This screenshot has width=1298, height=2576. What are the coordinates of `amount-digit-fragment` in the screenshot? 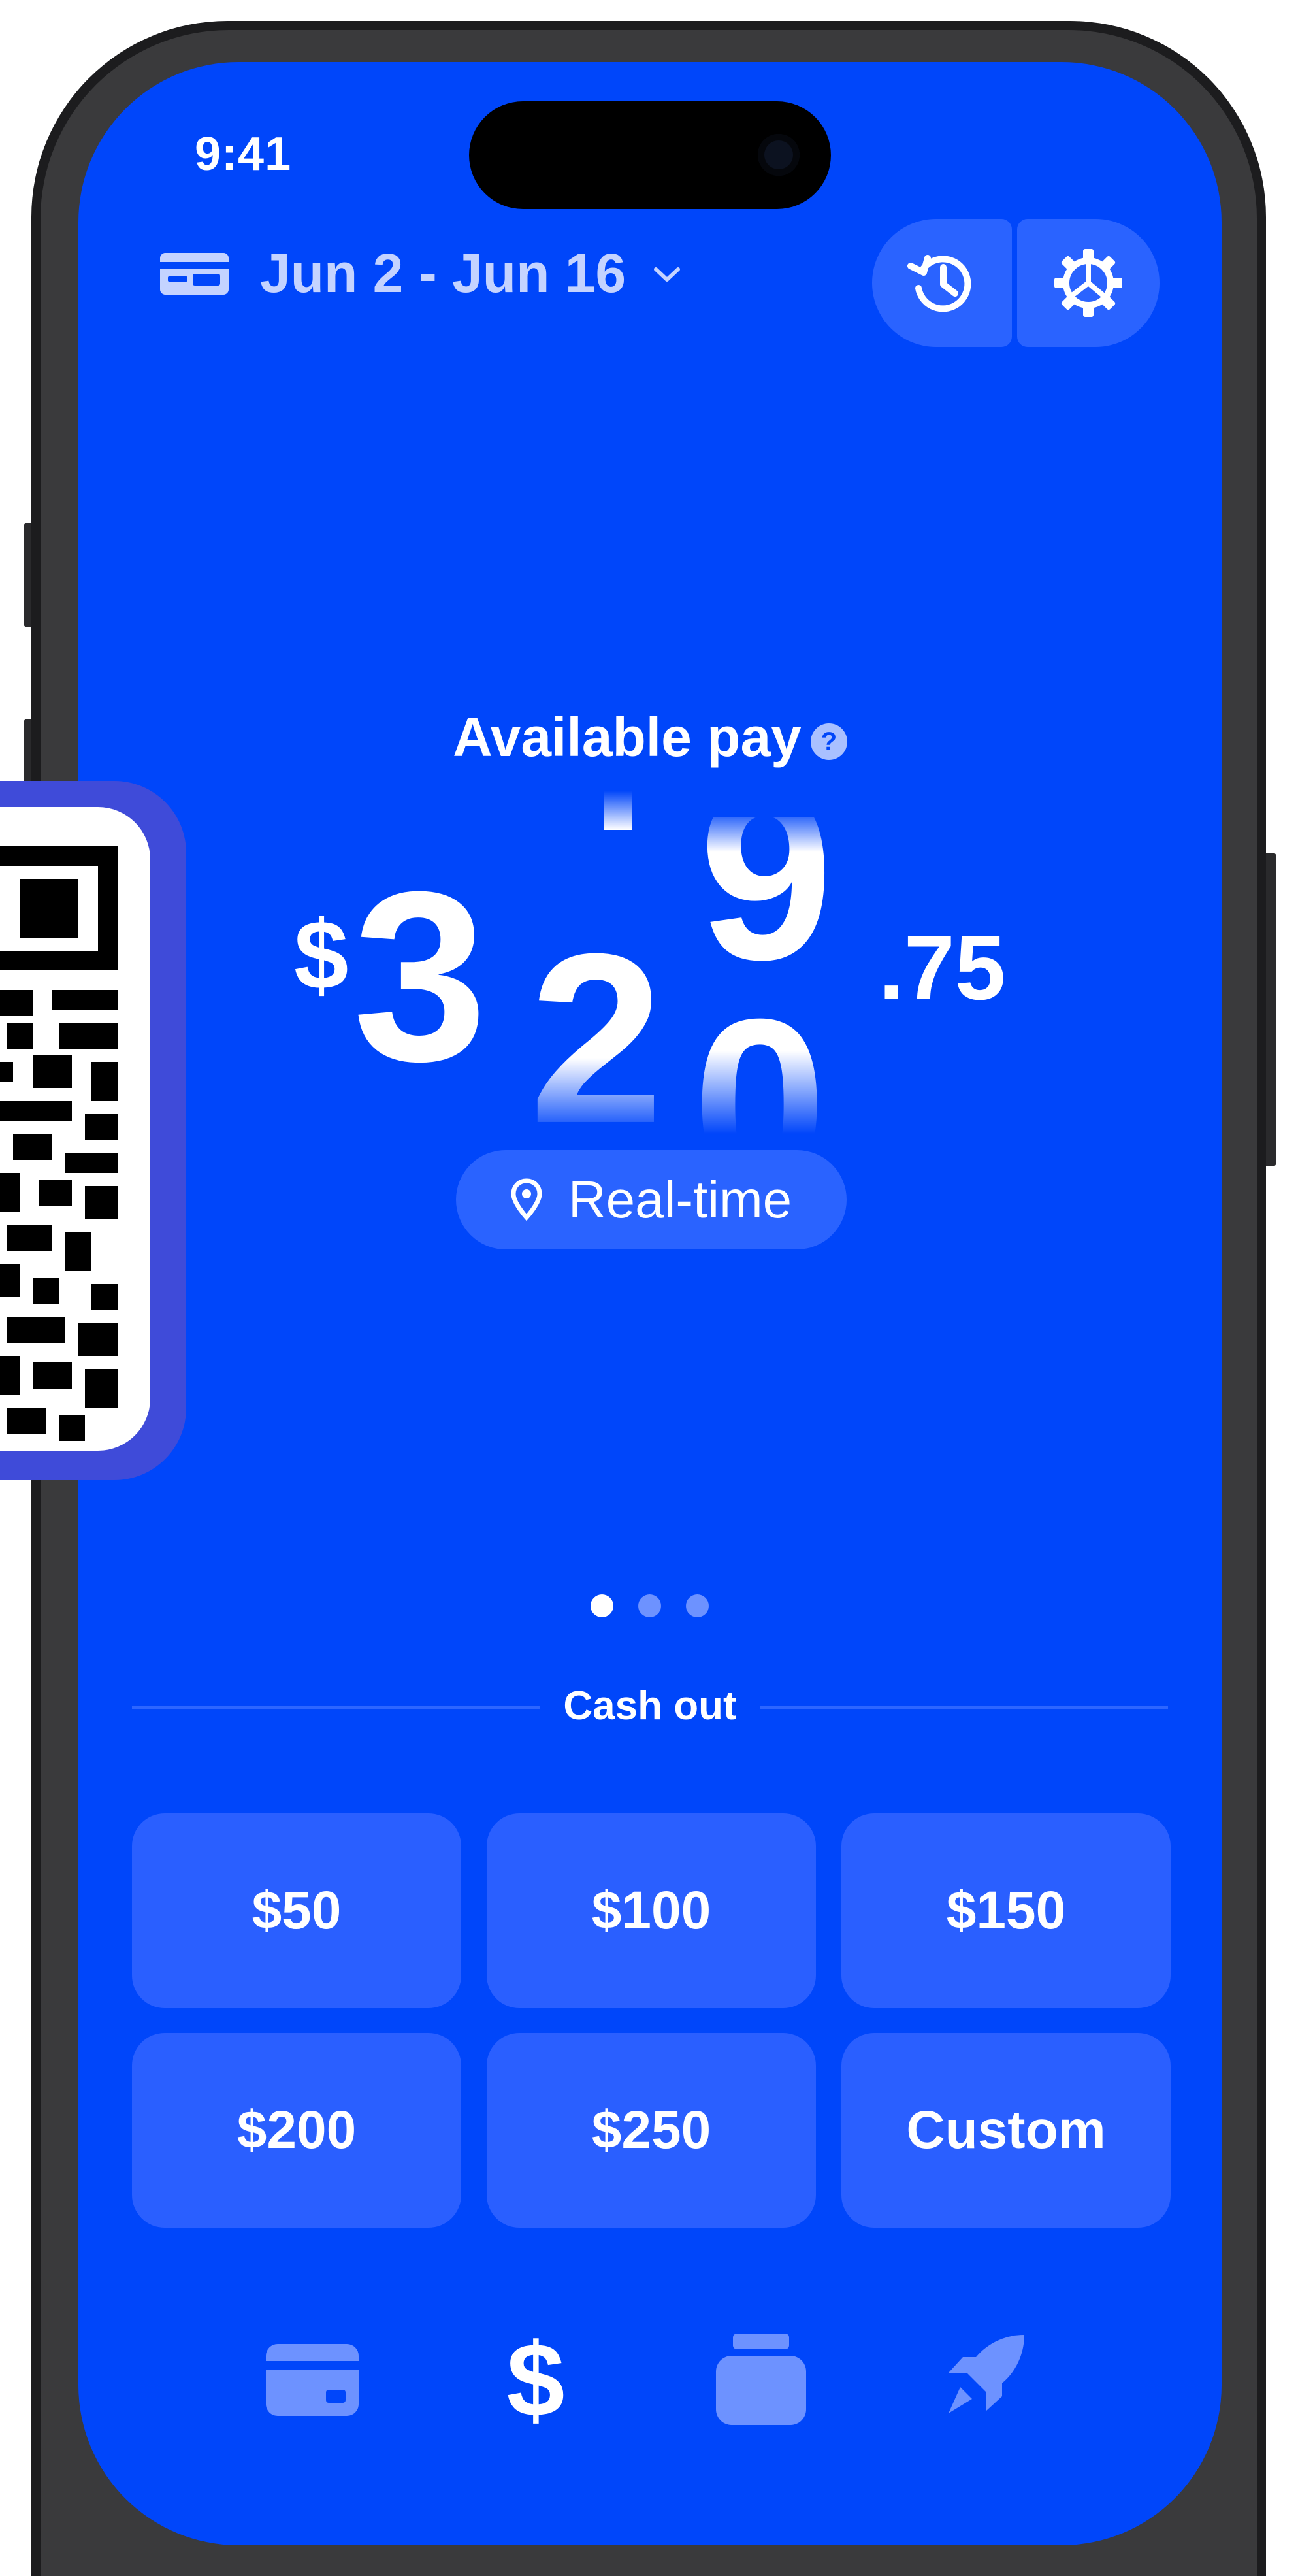 It's located at (618, 810).